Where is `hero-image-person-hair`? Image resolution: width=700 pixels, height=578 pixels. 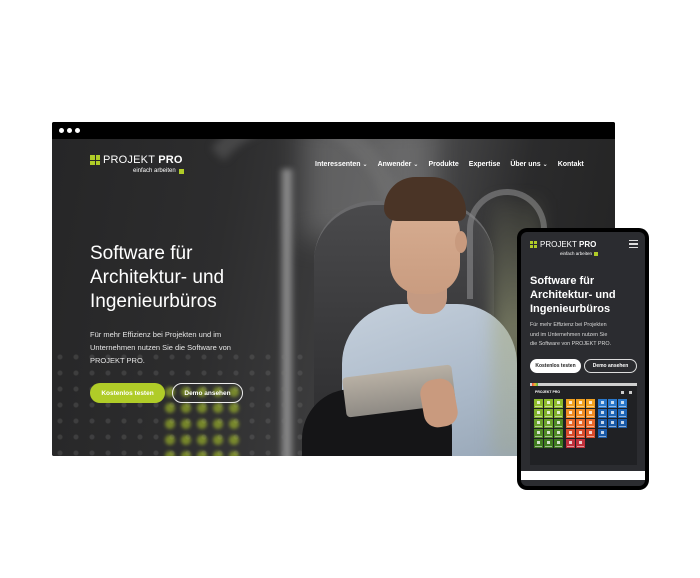 hero-image-person-hair is located at coordinates (425, 199).